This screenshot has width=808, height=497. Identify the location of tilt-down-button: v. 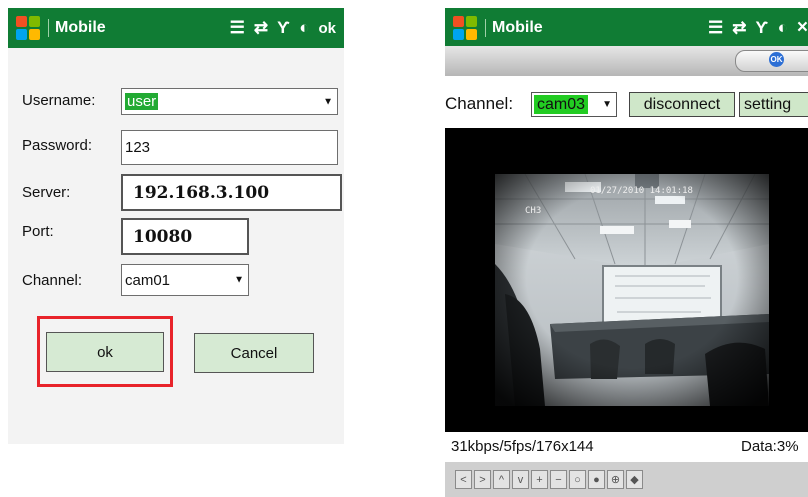
(520, 479).